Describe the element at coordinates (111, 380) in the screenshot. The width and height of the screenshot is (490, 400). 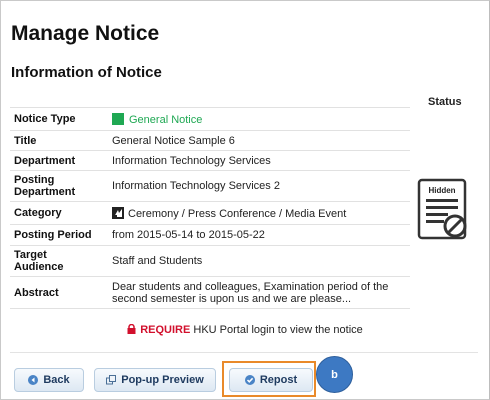
I see `popup-window-icon` at that location.